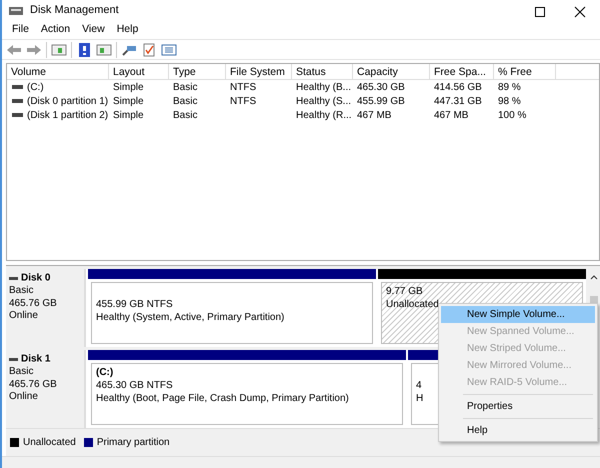 The height and width of the screenshot is (468, 600). I want to click on back-icon, so click(14, 49).